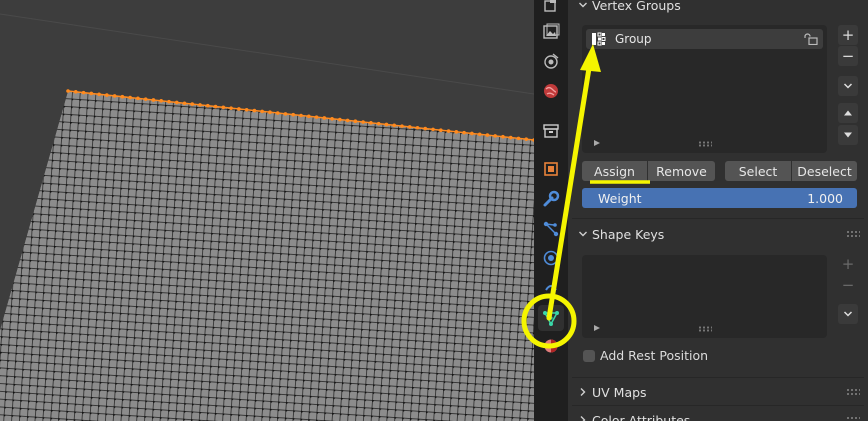  Describe the element at coordinates (848, 135) in the screenshot. I see `move-down-button` at that location.